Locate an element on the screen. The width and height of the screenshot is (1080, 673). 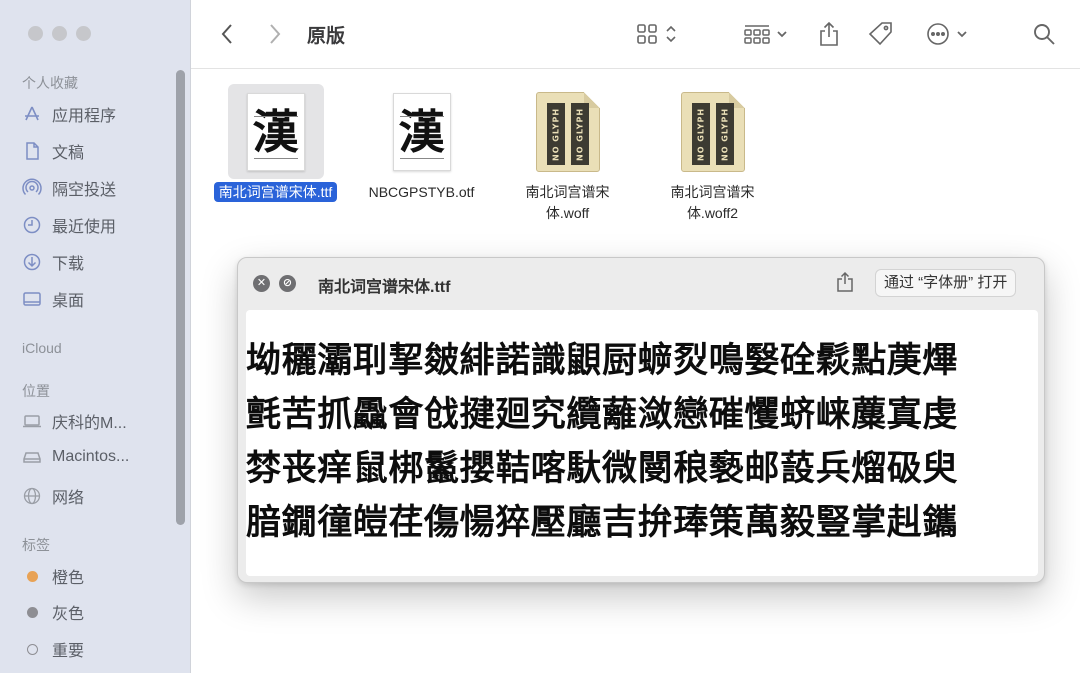
file-item-woff: NO GLYPH NO GLYPH 南北词宫谱宋体.woff is located at coordinates (567, 154).